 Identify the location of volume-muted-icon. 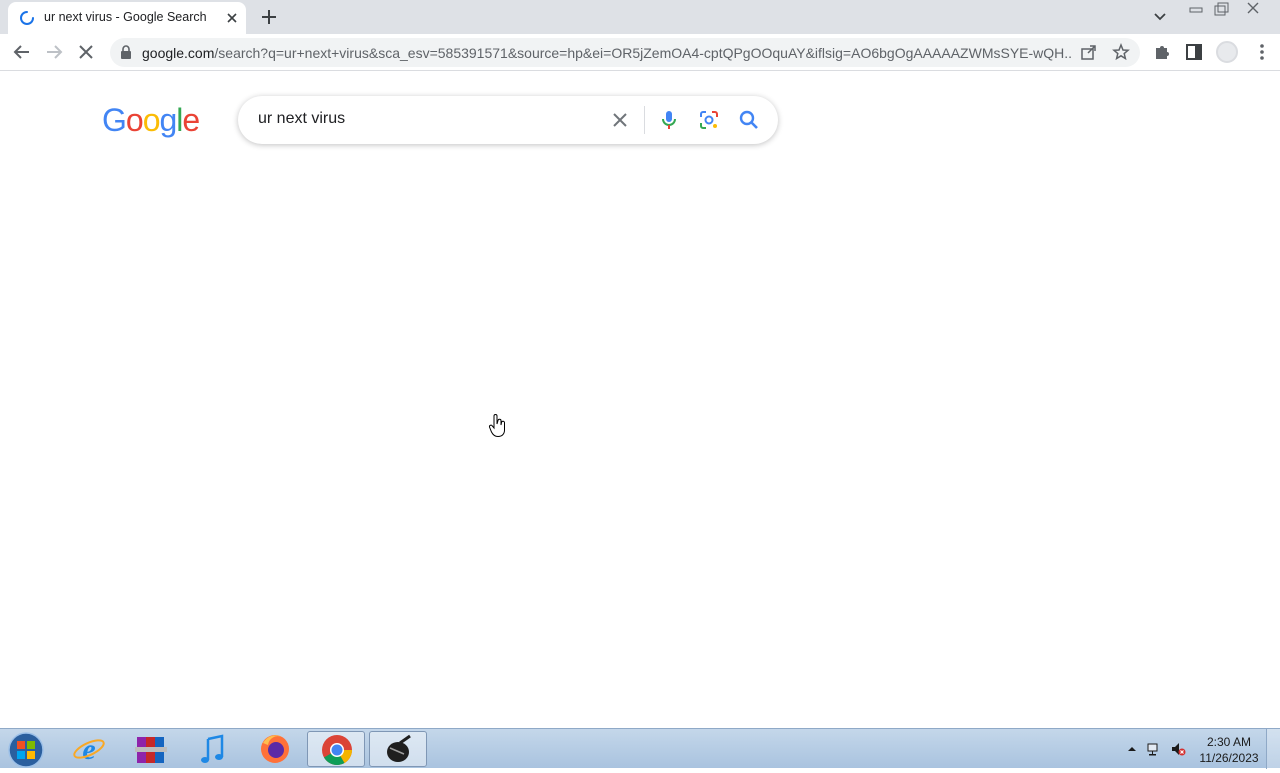
(1178, 749).